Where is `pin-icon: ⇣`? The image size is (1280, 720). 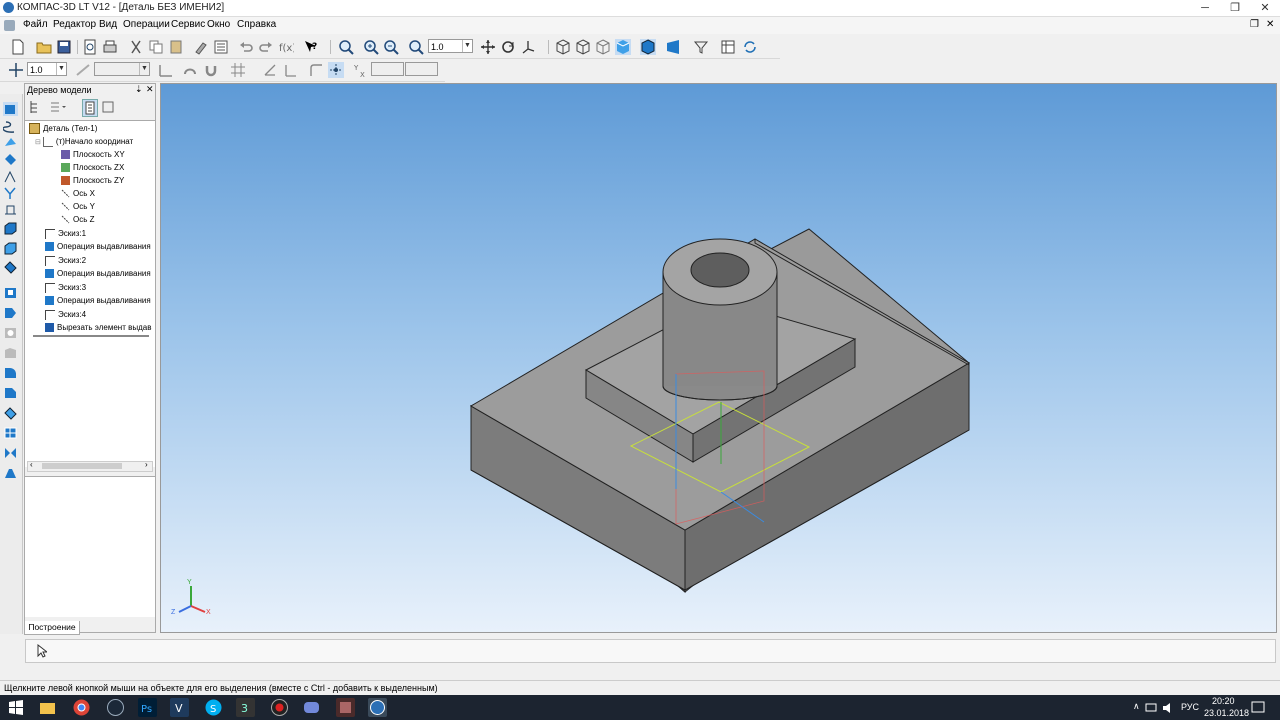 pin-icon: ⇣ is located at coordinates (139, 89).